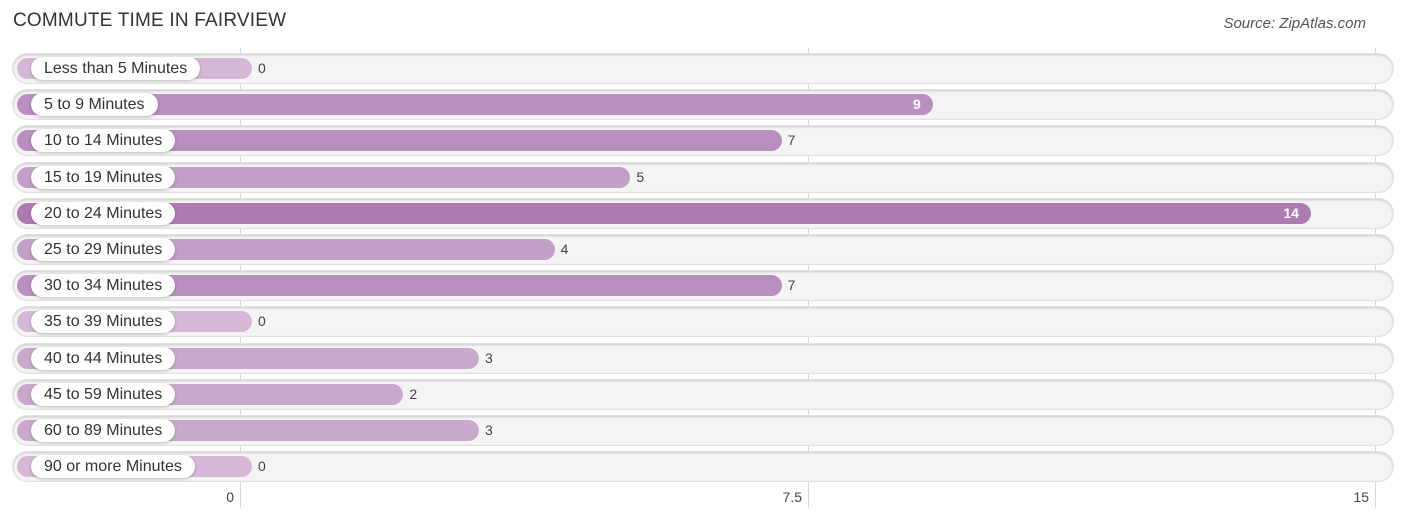 The height and width of the screenshot is (522, 1406). Describe the element at coordinates (640, 176) in the screenshot. I see `value-label: 5` at that location.